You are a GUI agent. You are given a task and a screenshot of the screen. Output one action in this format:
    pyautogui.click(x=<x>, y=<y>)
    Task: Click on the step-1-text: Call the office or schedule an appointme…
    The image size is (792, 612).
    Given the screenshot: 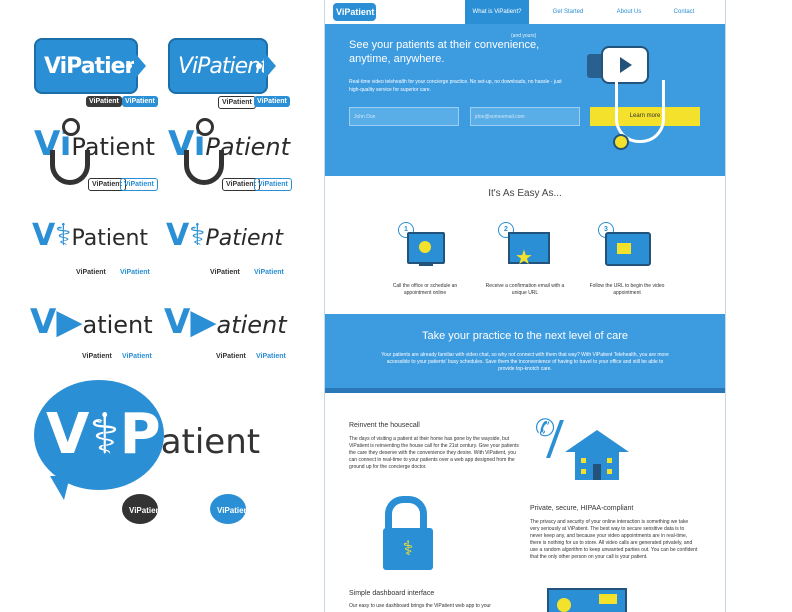 What is the action you would take?
    pyautogui.click(x=425, y=289)
    